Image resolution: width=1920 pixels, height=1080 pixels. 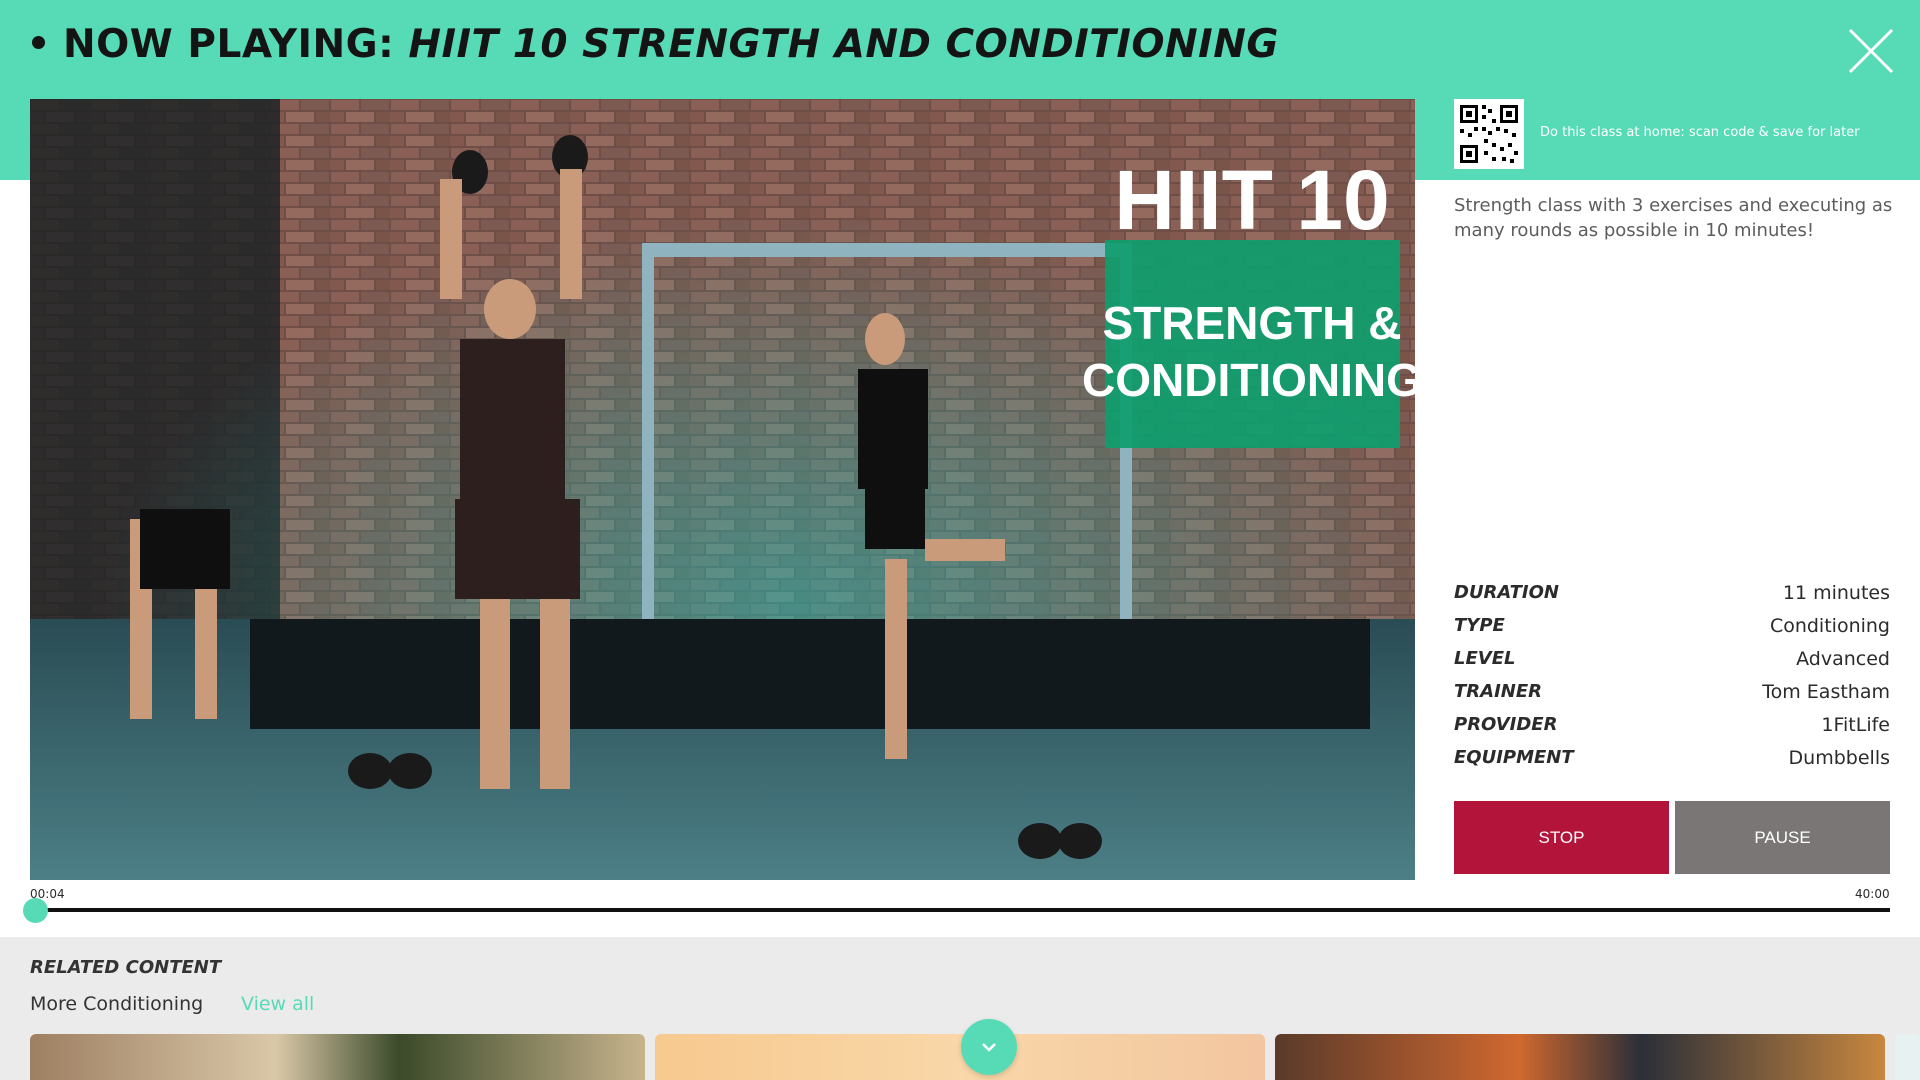 I want to click on video-overlay-line3: CONDITIONING, so click(x=1248, y=380).